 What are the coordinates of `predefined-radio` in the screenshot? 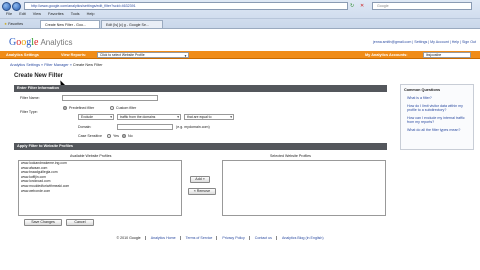 It's located at (65, 108).